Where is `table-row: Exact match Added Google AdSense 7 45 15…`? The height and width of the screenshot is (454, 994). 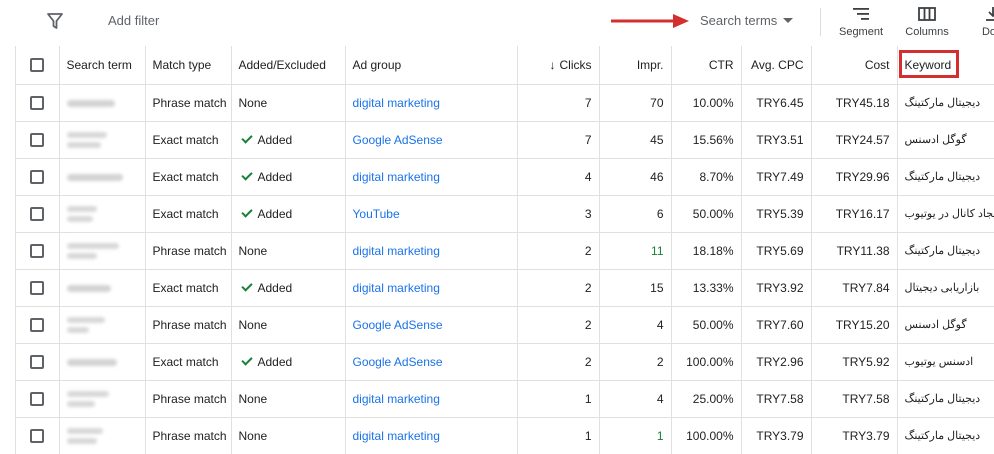 table-row: Exact match Added Google AdSense 7 45 15… is located at coordinates (505, 140).